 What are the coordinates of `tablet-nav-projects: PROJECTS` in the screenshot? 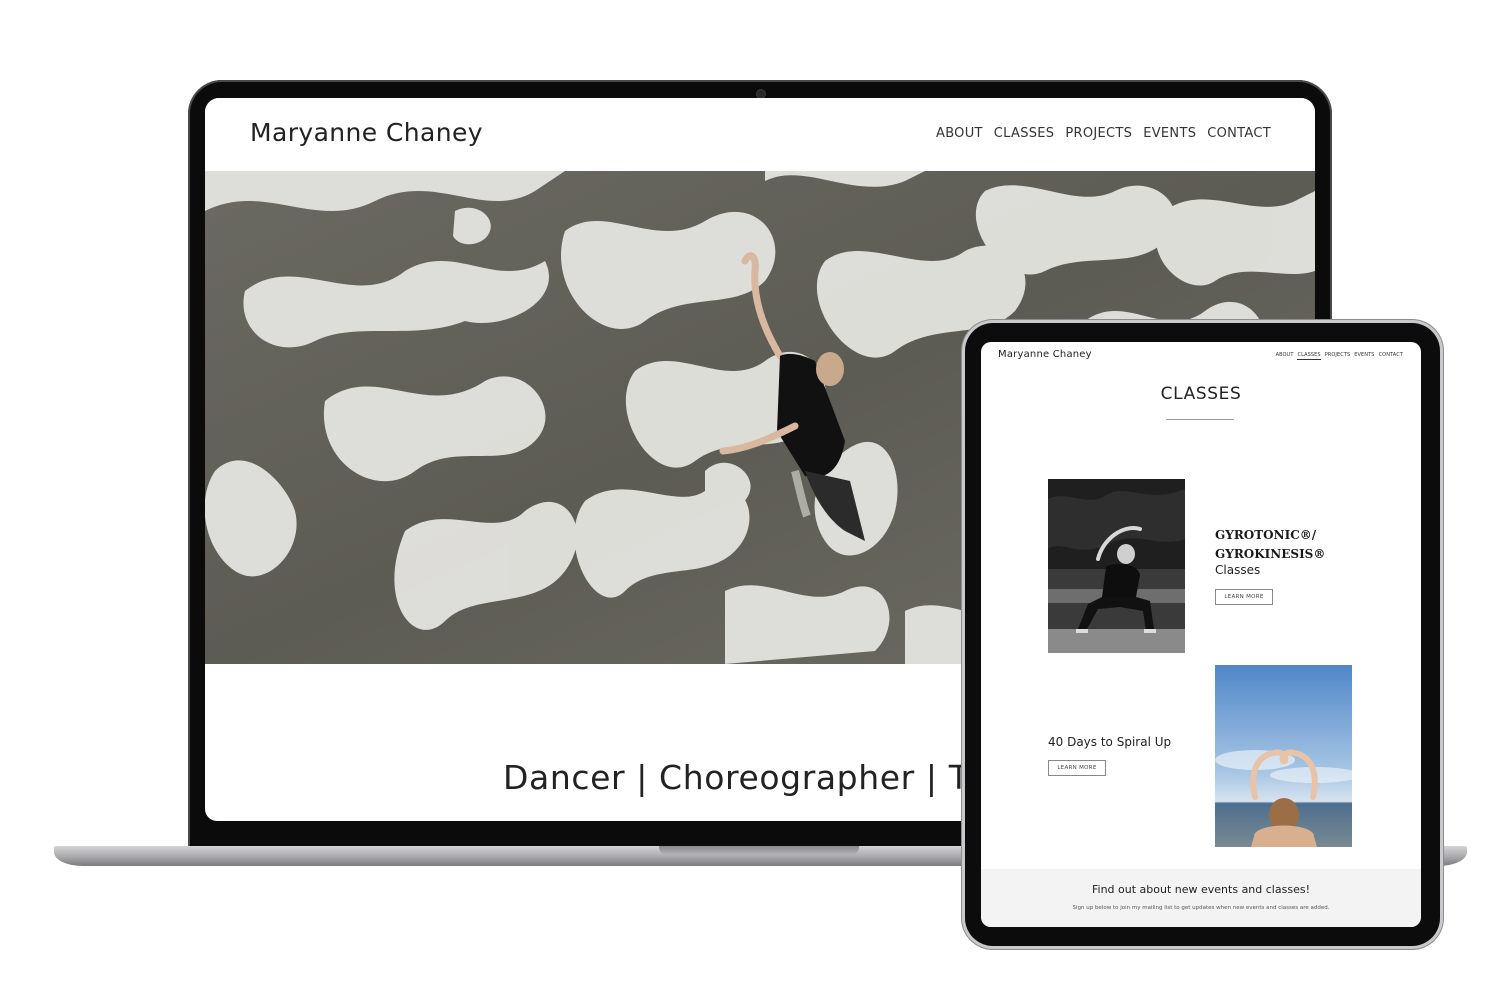 It's located at (1338, 356).